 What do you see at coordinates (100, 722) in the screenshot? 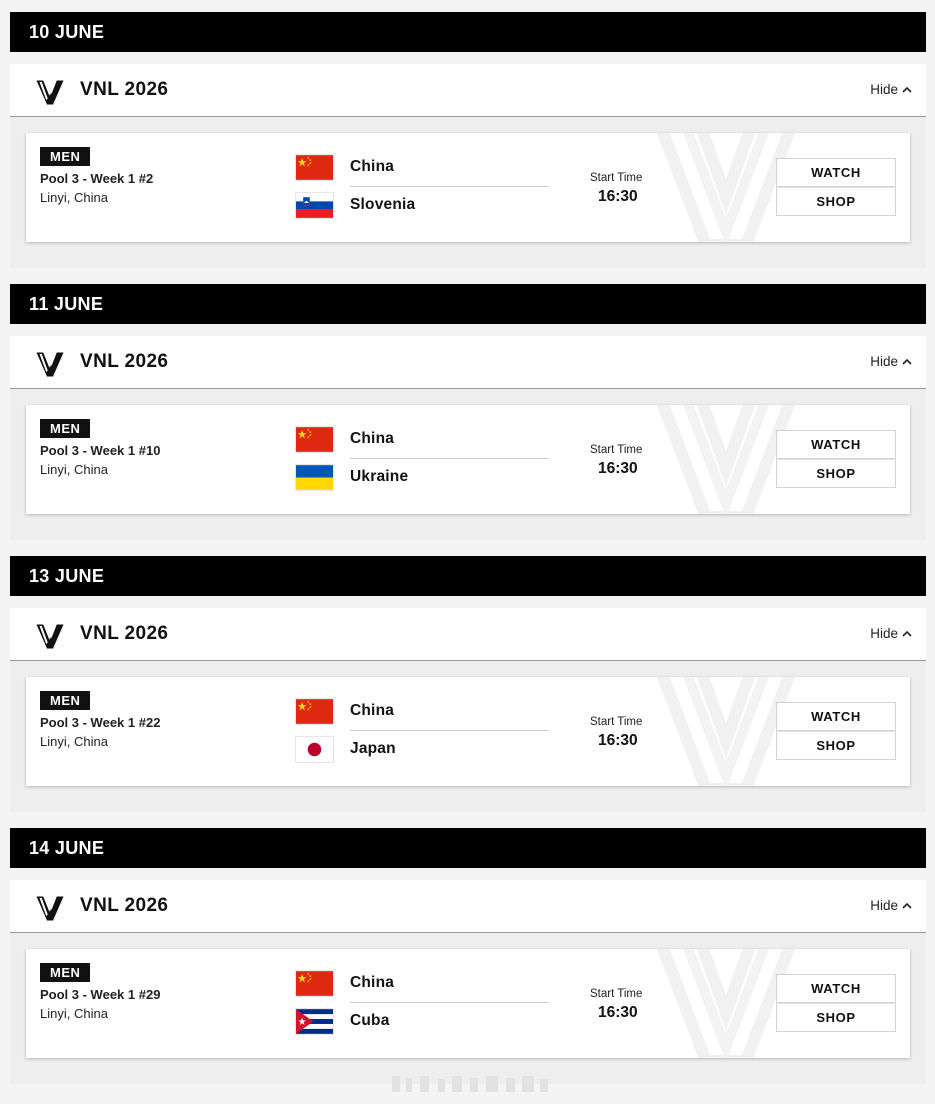
I see `match-info: Pool 3 - Week 1 #22` at bounding box center [100, 722].